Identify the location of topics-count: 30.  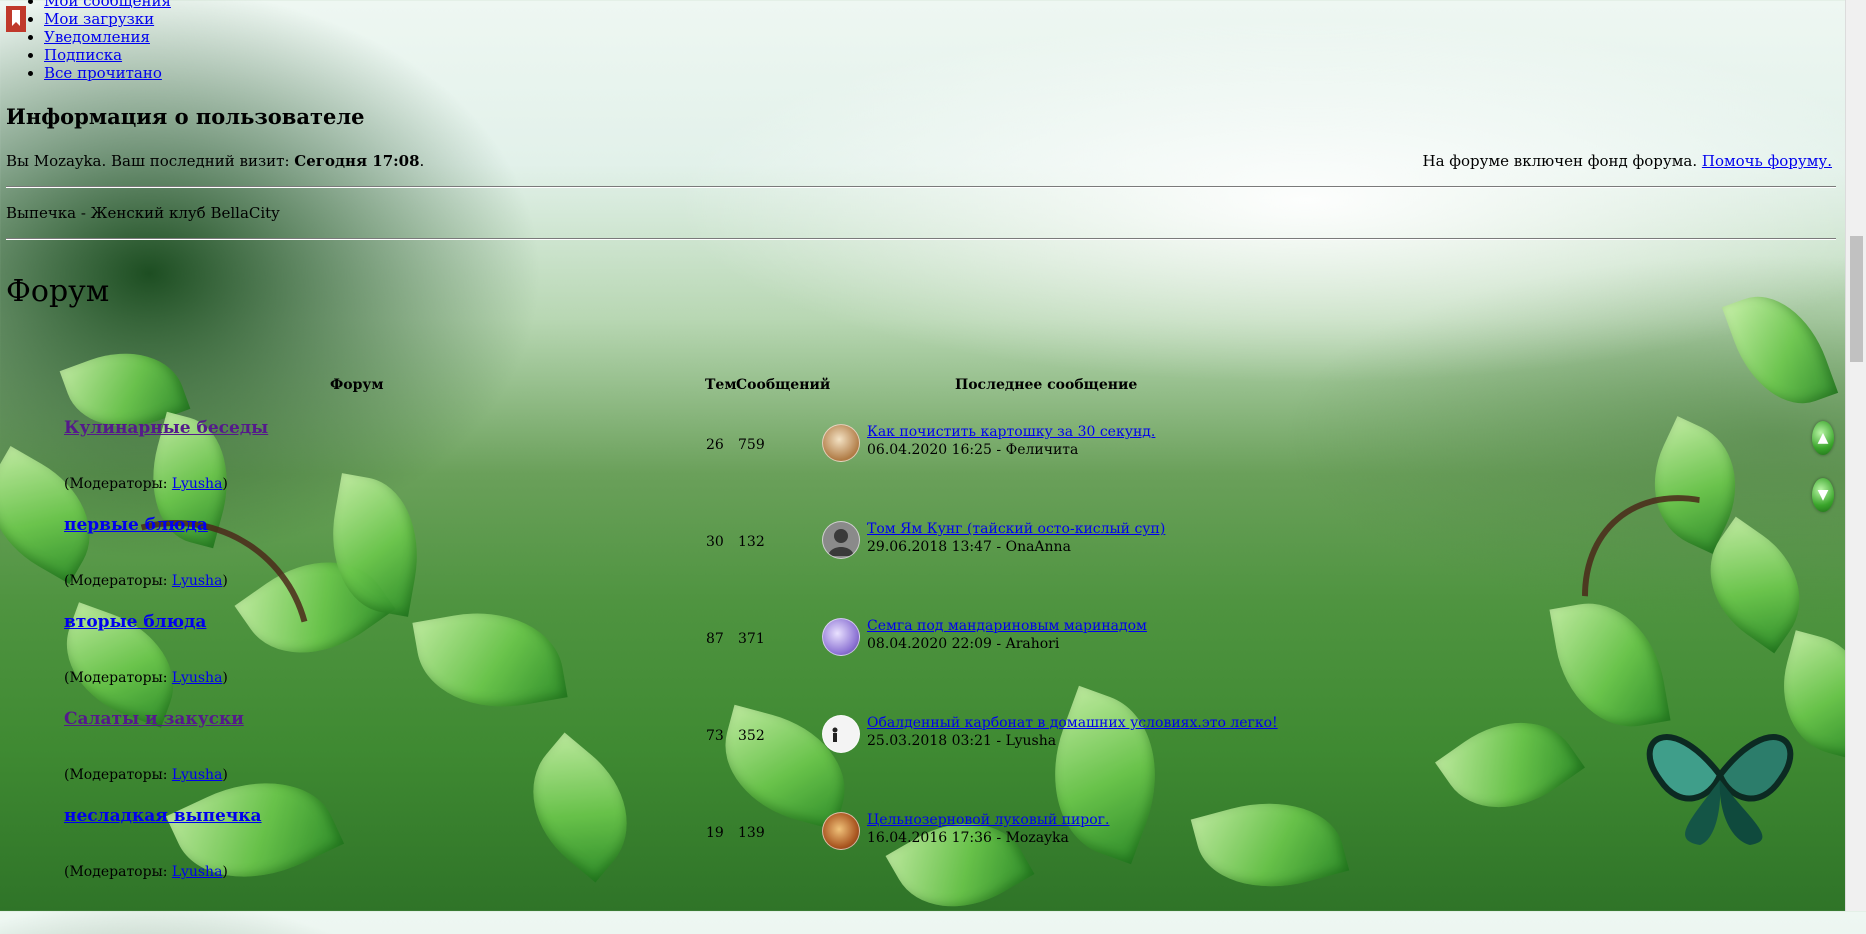
(715, 542).